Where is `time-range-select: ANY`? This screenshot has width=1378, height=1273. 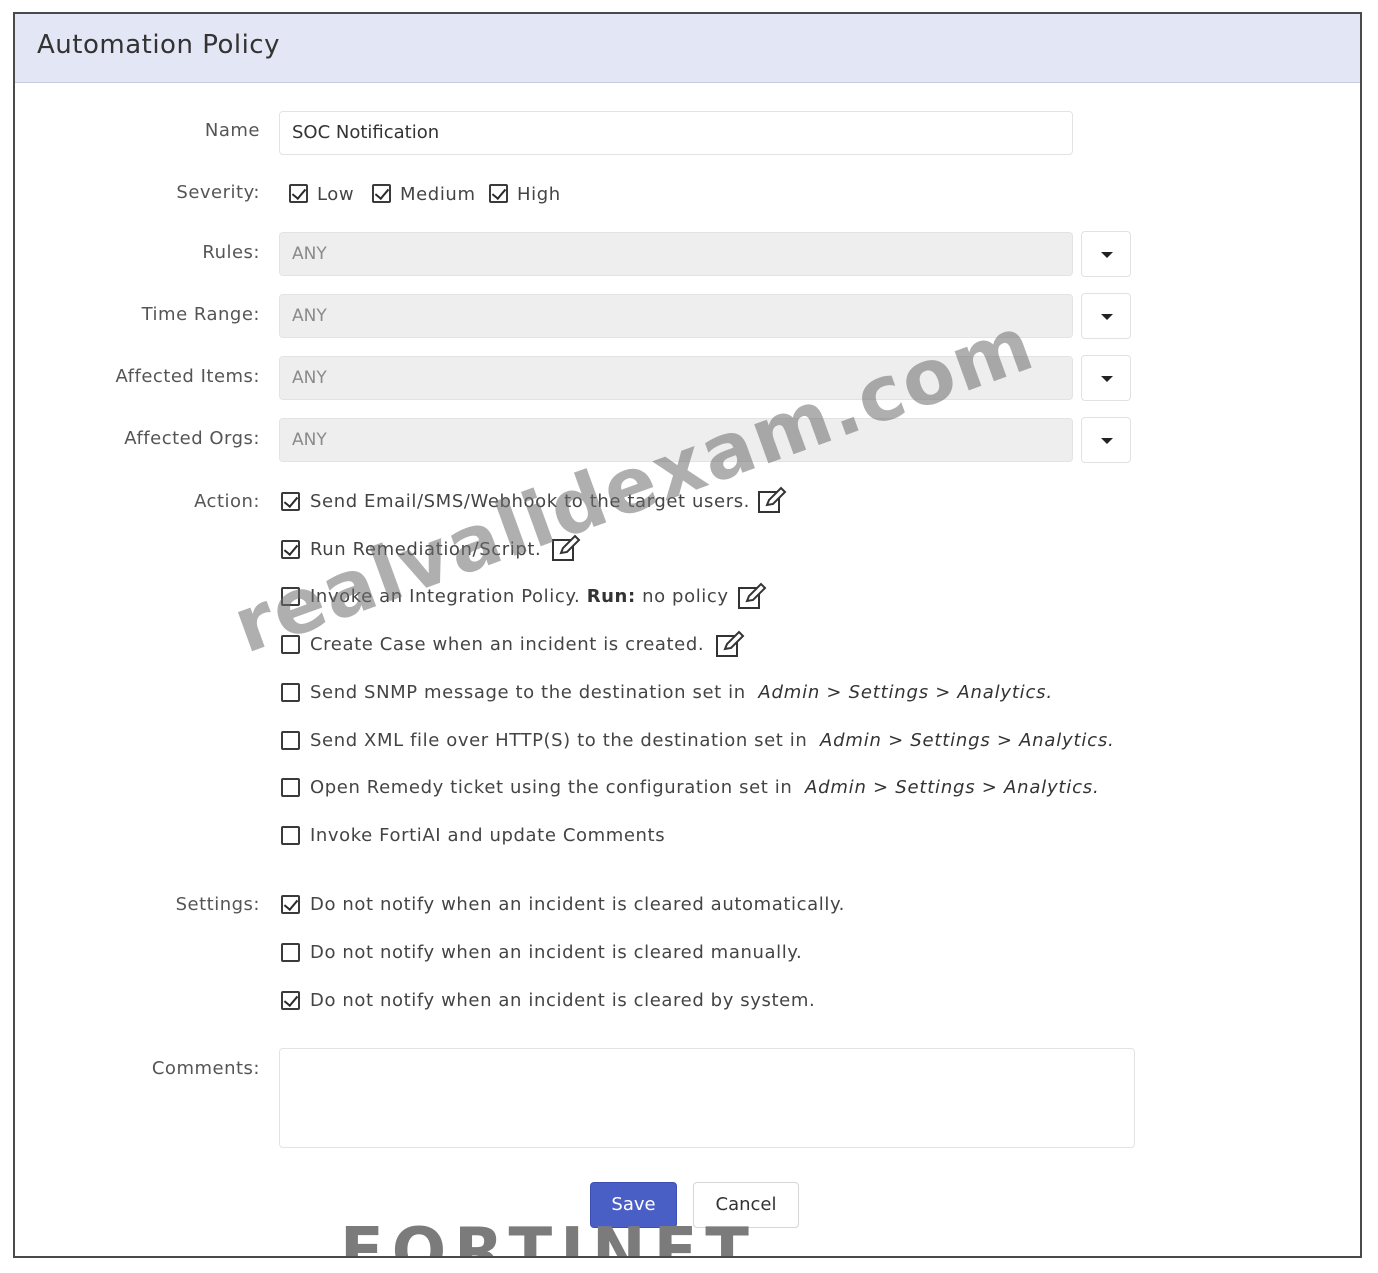 time-range-select: ANY is located at coordinates (676, 316).